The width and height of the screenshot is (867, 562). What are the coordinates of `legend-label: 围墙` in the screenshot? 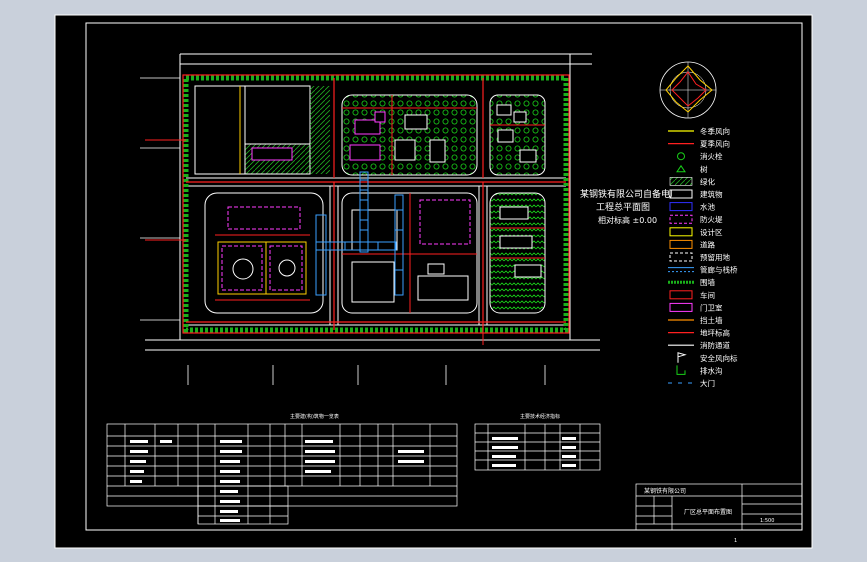 It's located at (707, 282).